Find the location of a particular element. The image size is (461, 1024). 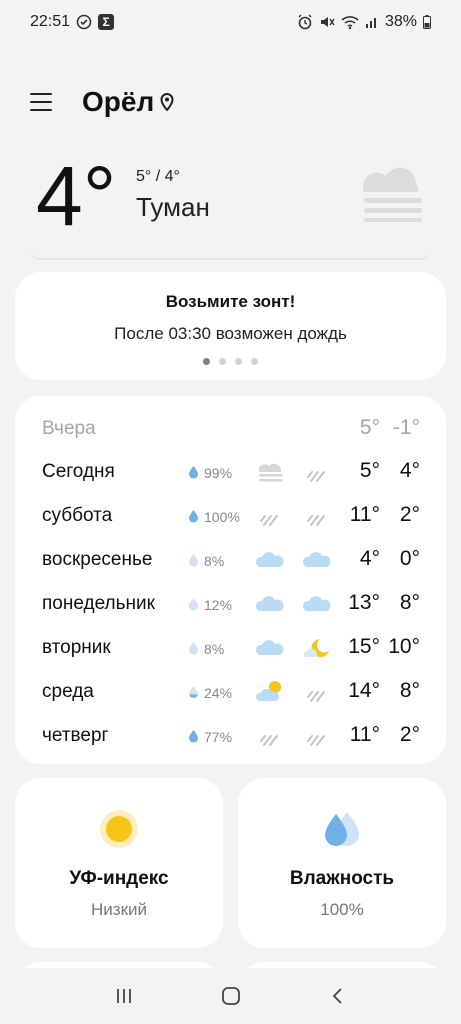

forecast-row: четверг 77% 11° 2° is located at coordinates (230, 737).